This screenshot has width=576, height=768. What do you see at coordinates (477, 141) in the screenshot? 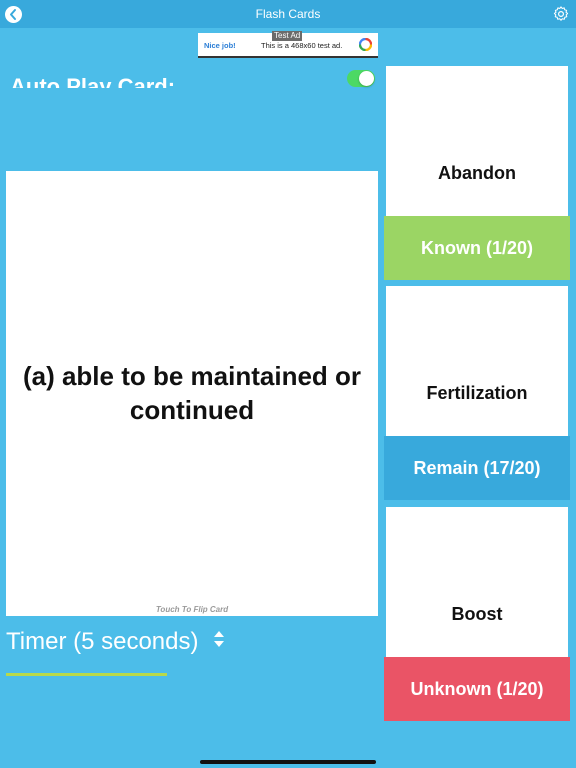
I see `known-card: Abandon` at bounding box center [477, 141].